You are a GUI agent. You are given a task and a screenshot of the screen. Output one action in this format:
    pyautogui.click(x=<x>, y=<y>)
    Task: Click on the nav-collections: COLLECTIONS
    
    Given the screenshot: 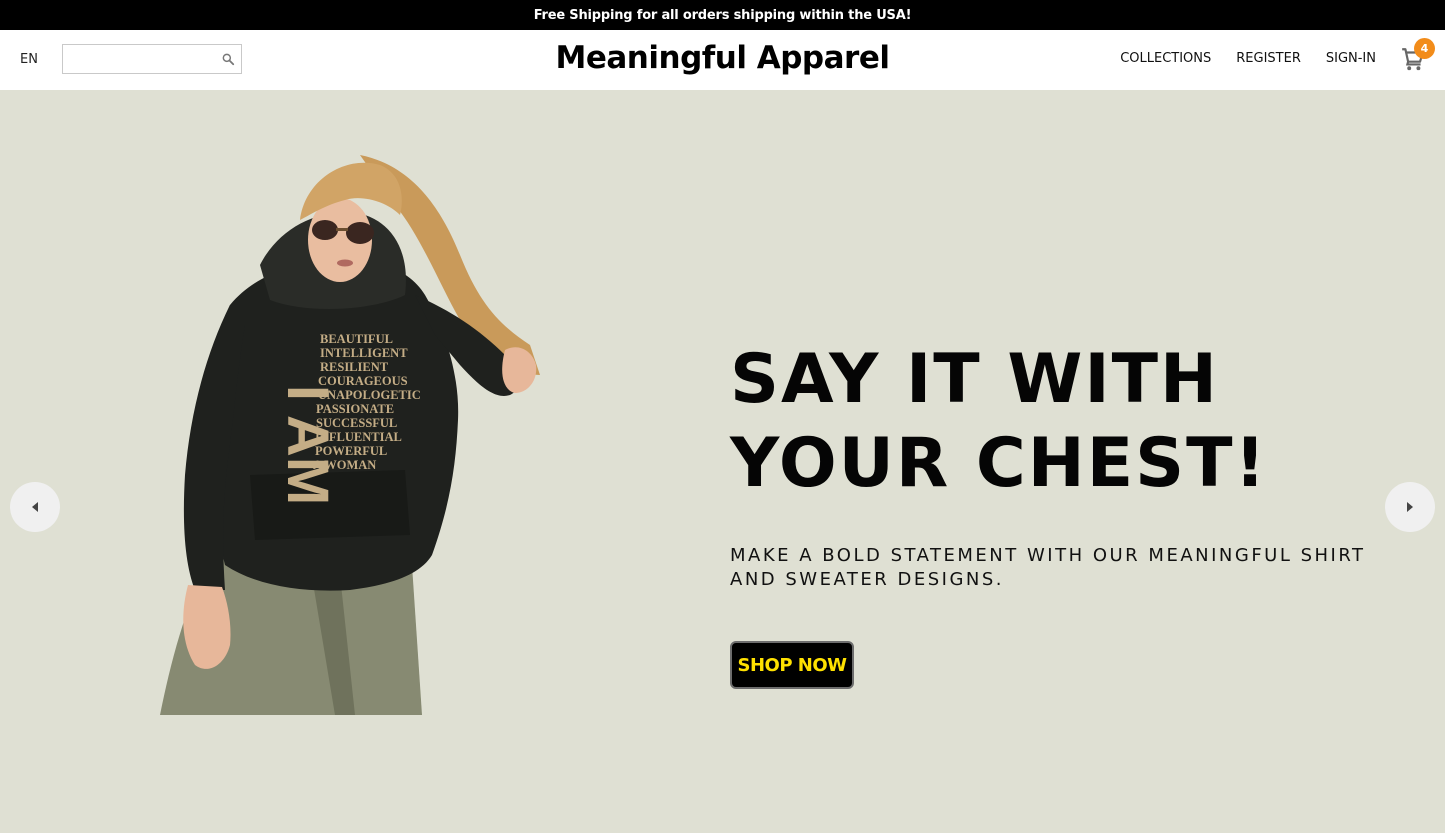 What is the action you would take?
    pyautogui.click(x=1165, y=58)
    